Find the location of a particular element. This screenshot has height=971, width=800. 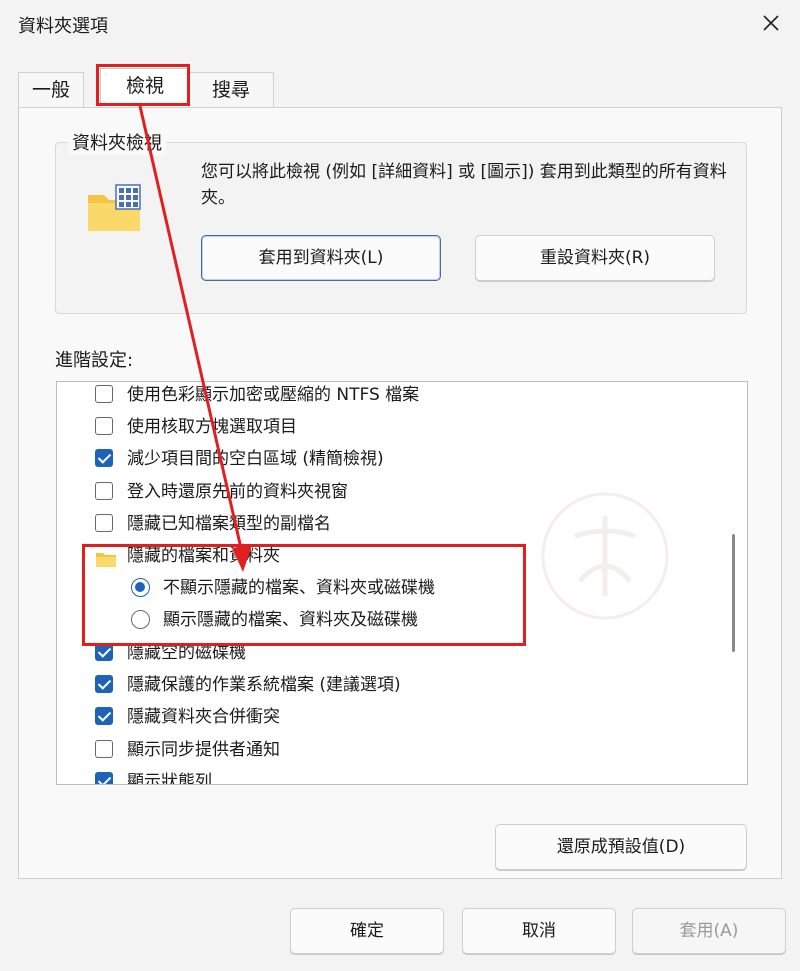

apply-to-folders-button: 套用到資料夾(L) is located at coordinates (321, 258).